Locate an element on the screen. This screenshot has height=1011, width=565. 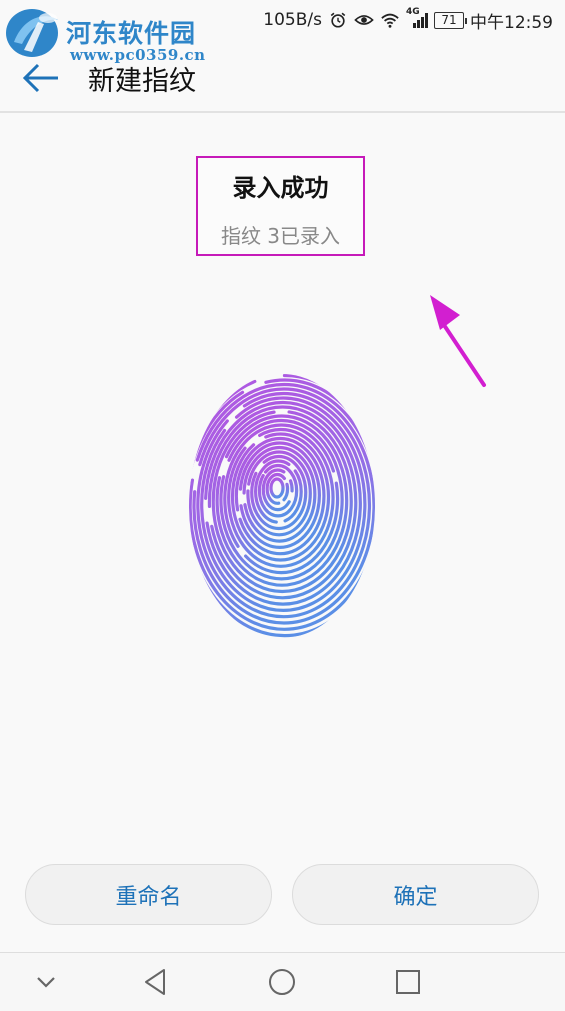
fingerprint-icon is located at coordinates (282, 506).